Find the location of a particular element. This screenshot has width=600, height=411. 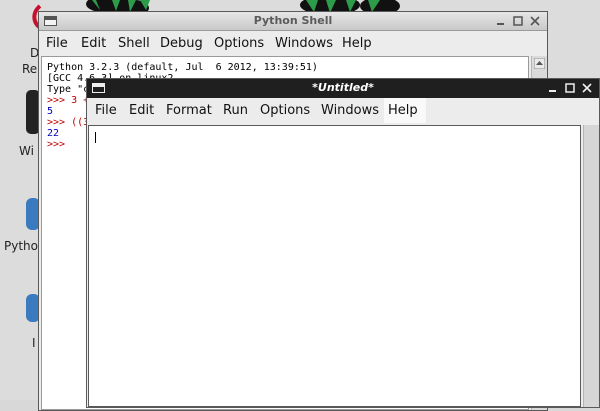

editor-menu-file: File is located at coordinates (106, 110).